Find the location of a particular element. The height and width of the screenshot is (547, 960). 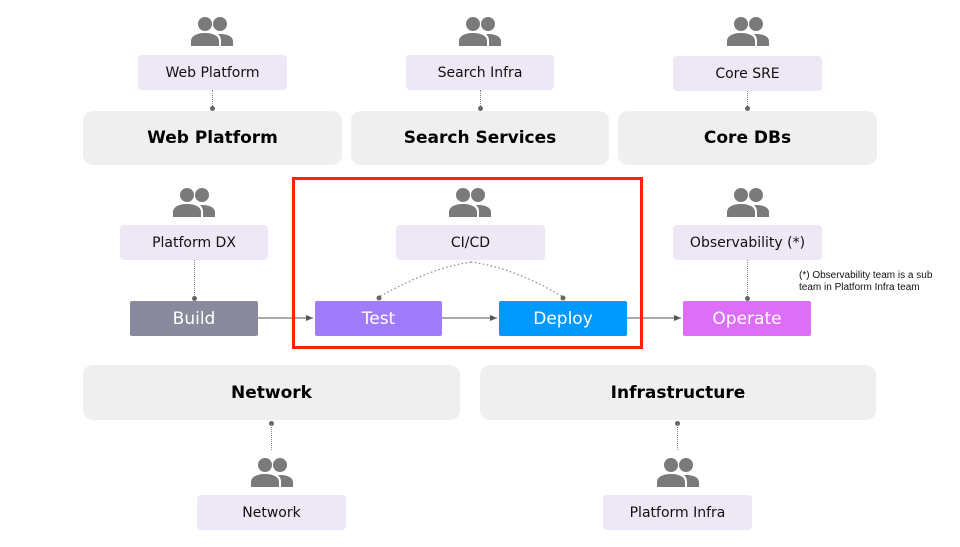

group-infrastructure: Infrastructure is located at coordinates (678, 392).